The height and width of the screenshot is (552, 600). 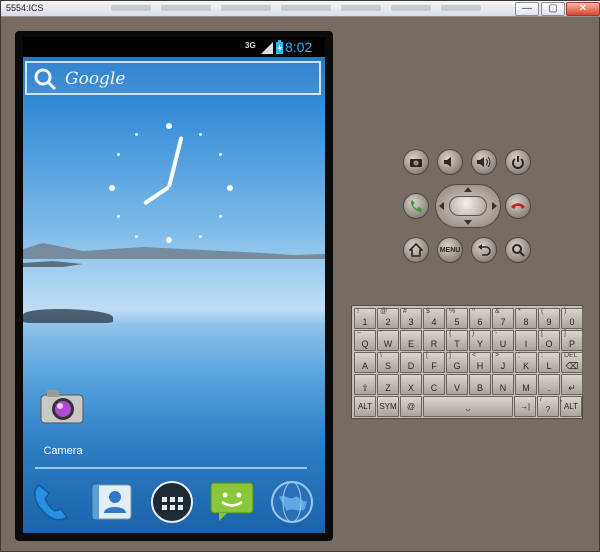 I want to click on key: C, so click(x=434, y=384).